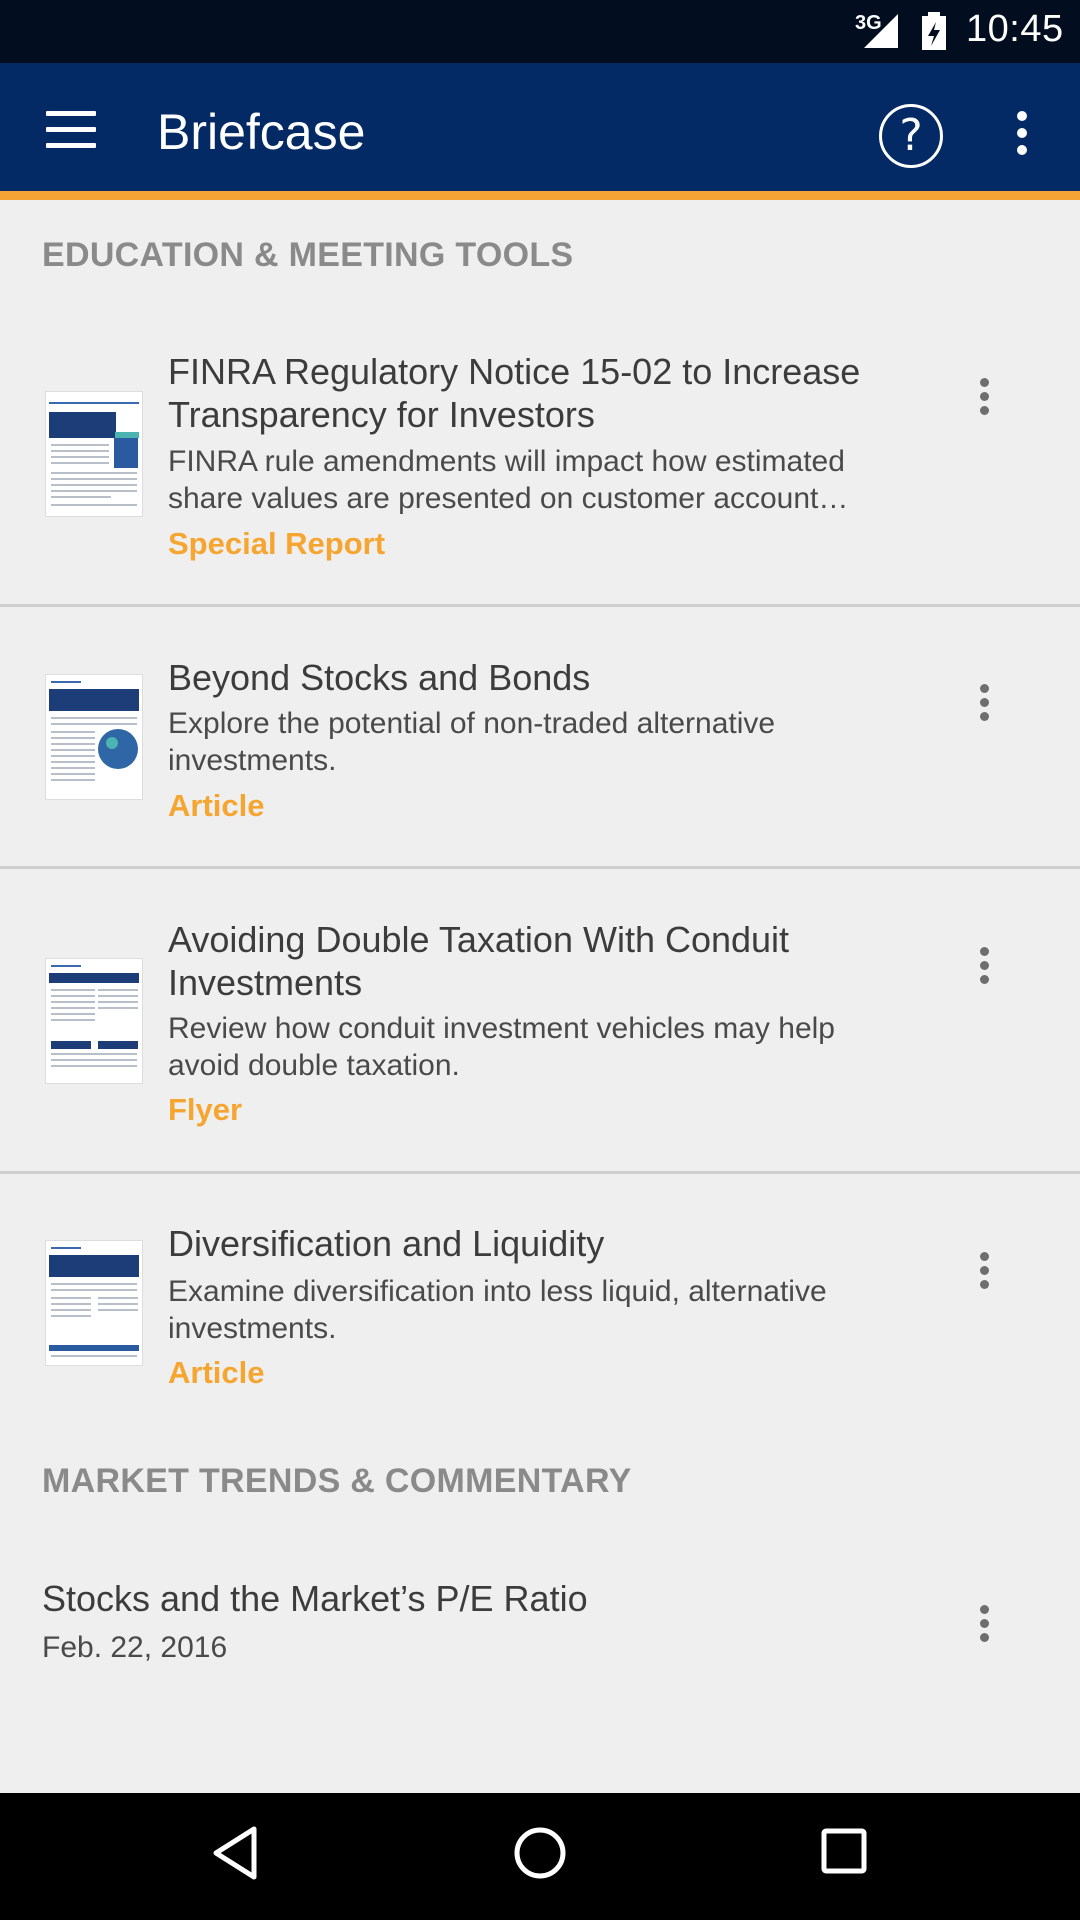 The width and height of the screenshot is (1080, 1920). What do you see at coordinates (235, 1853) in the screenshot?
I see `back-icon` at bounding box center [235, 1853].